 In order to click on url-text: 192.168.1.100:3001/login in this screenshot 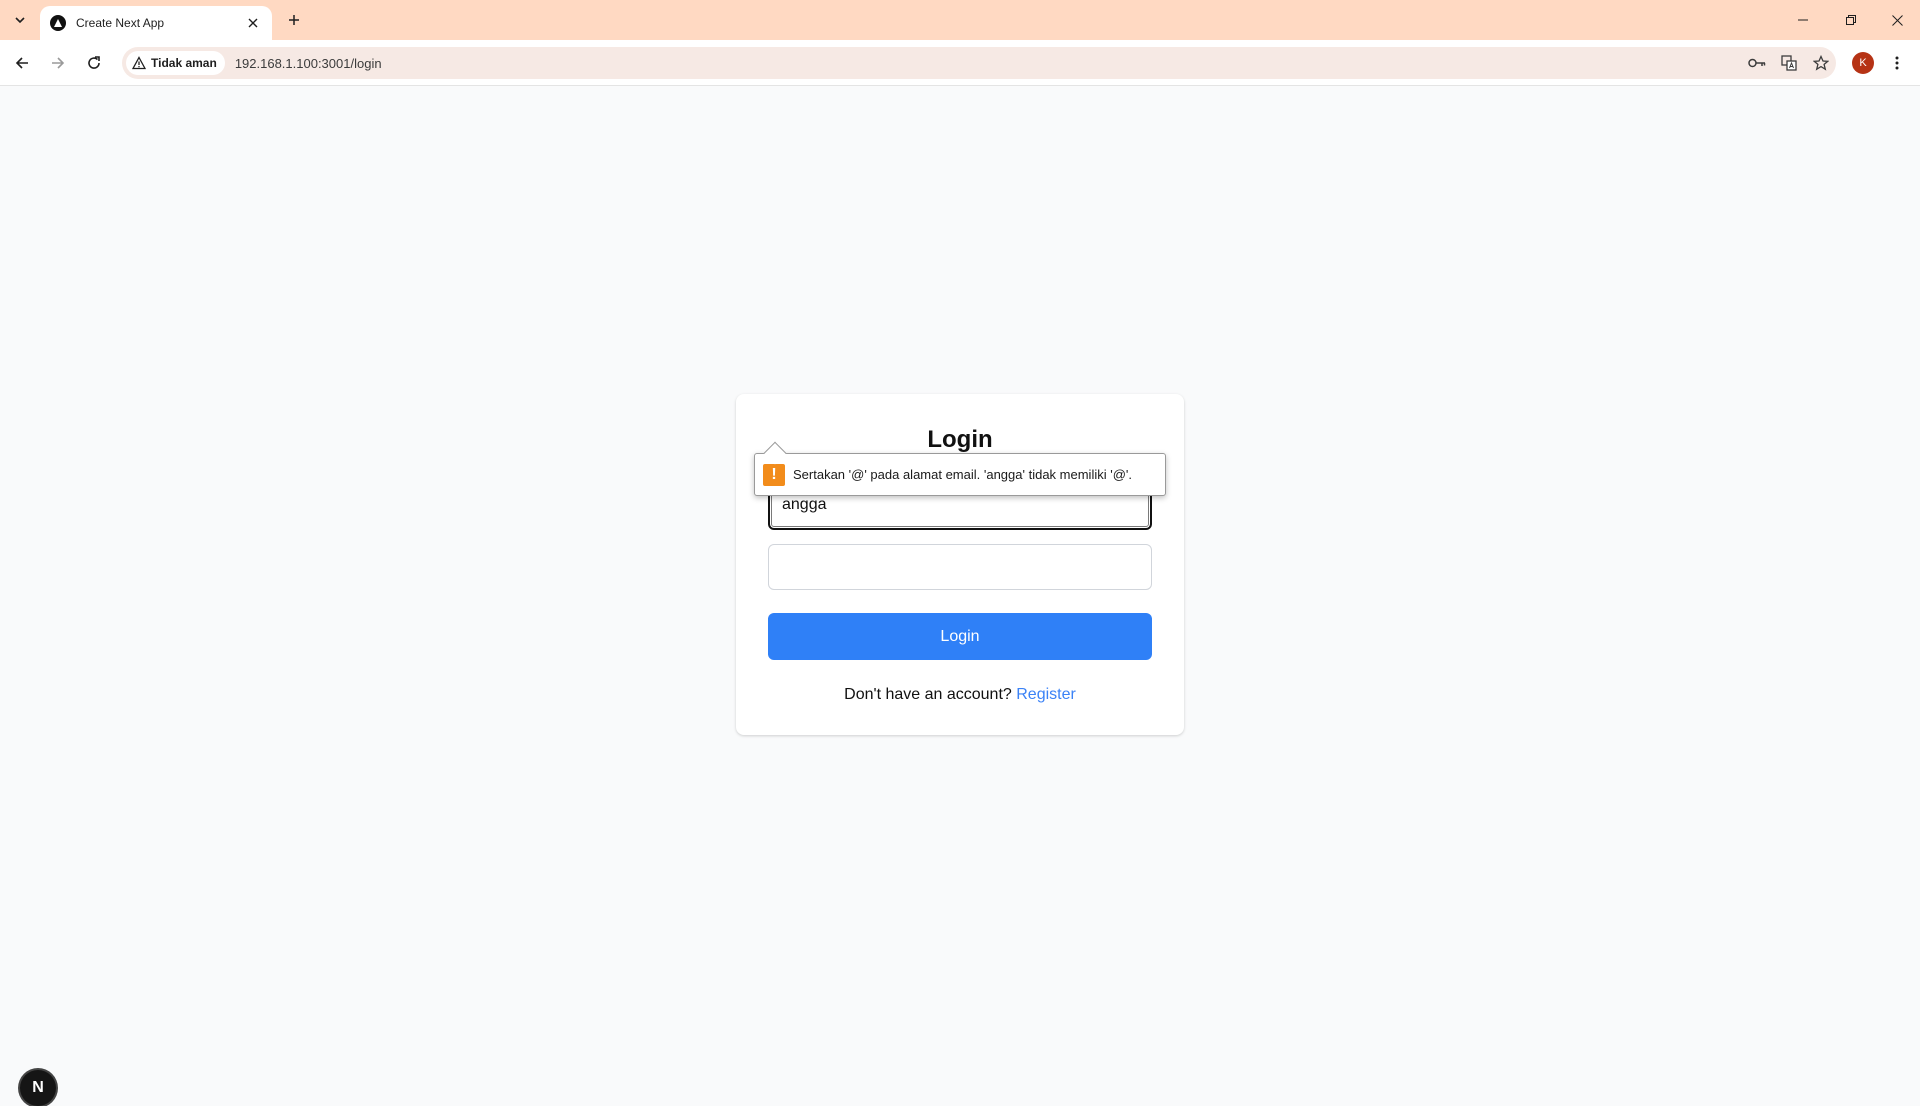, I will do `click(308, 63)`.